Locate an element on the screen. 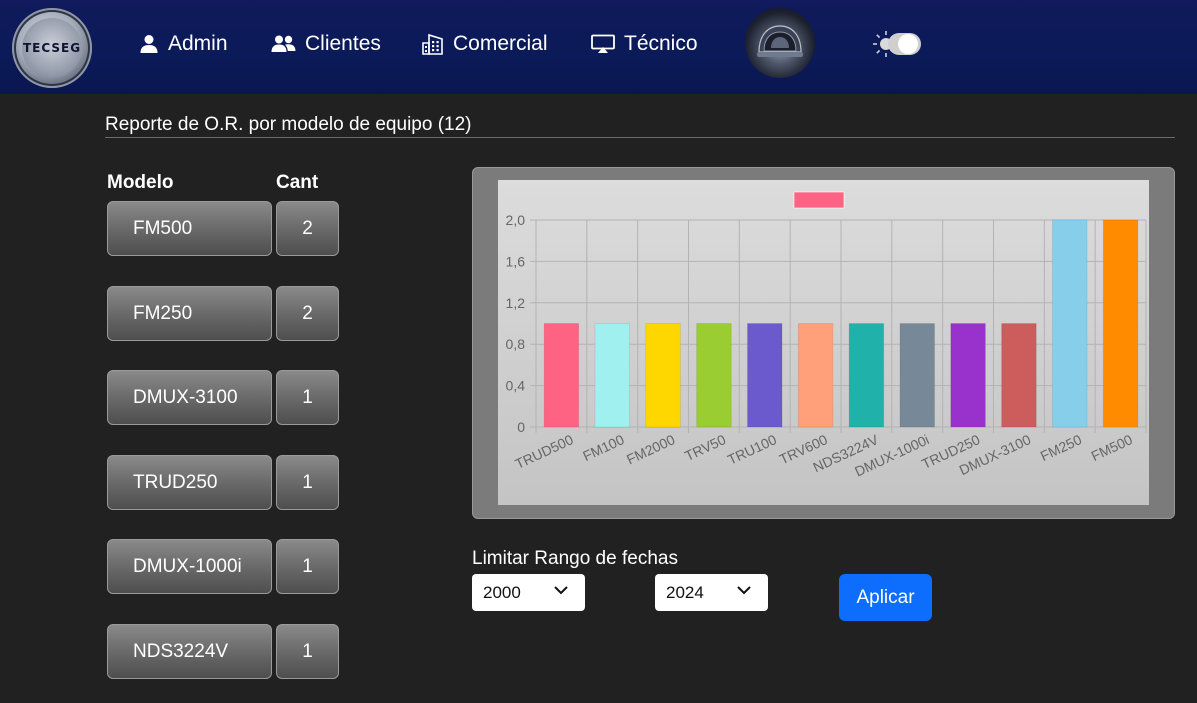 The image size is (1197, 703). y-tick-label: 2,0 is located at coordinates (516, 220).